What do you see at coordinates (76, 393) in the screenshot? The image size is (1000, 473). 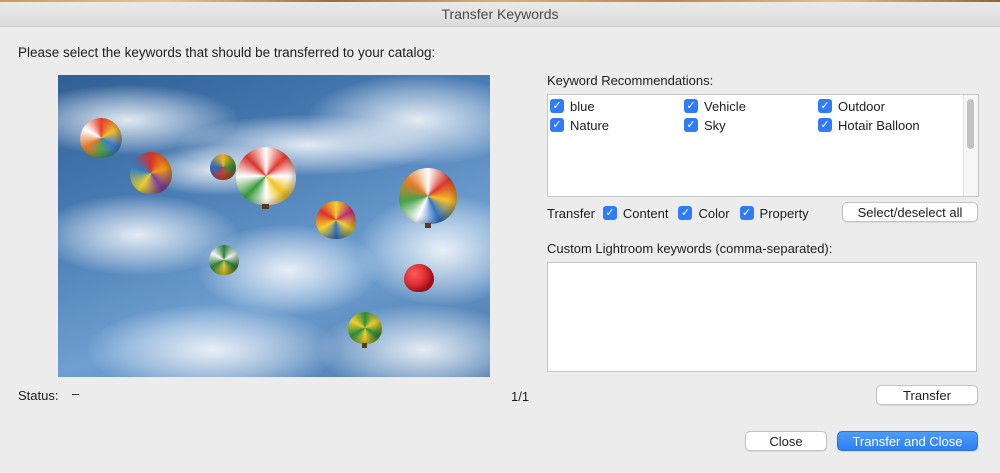 I see `status-value: –` at bounding box center [76, 393].